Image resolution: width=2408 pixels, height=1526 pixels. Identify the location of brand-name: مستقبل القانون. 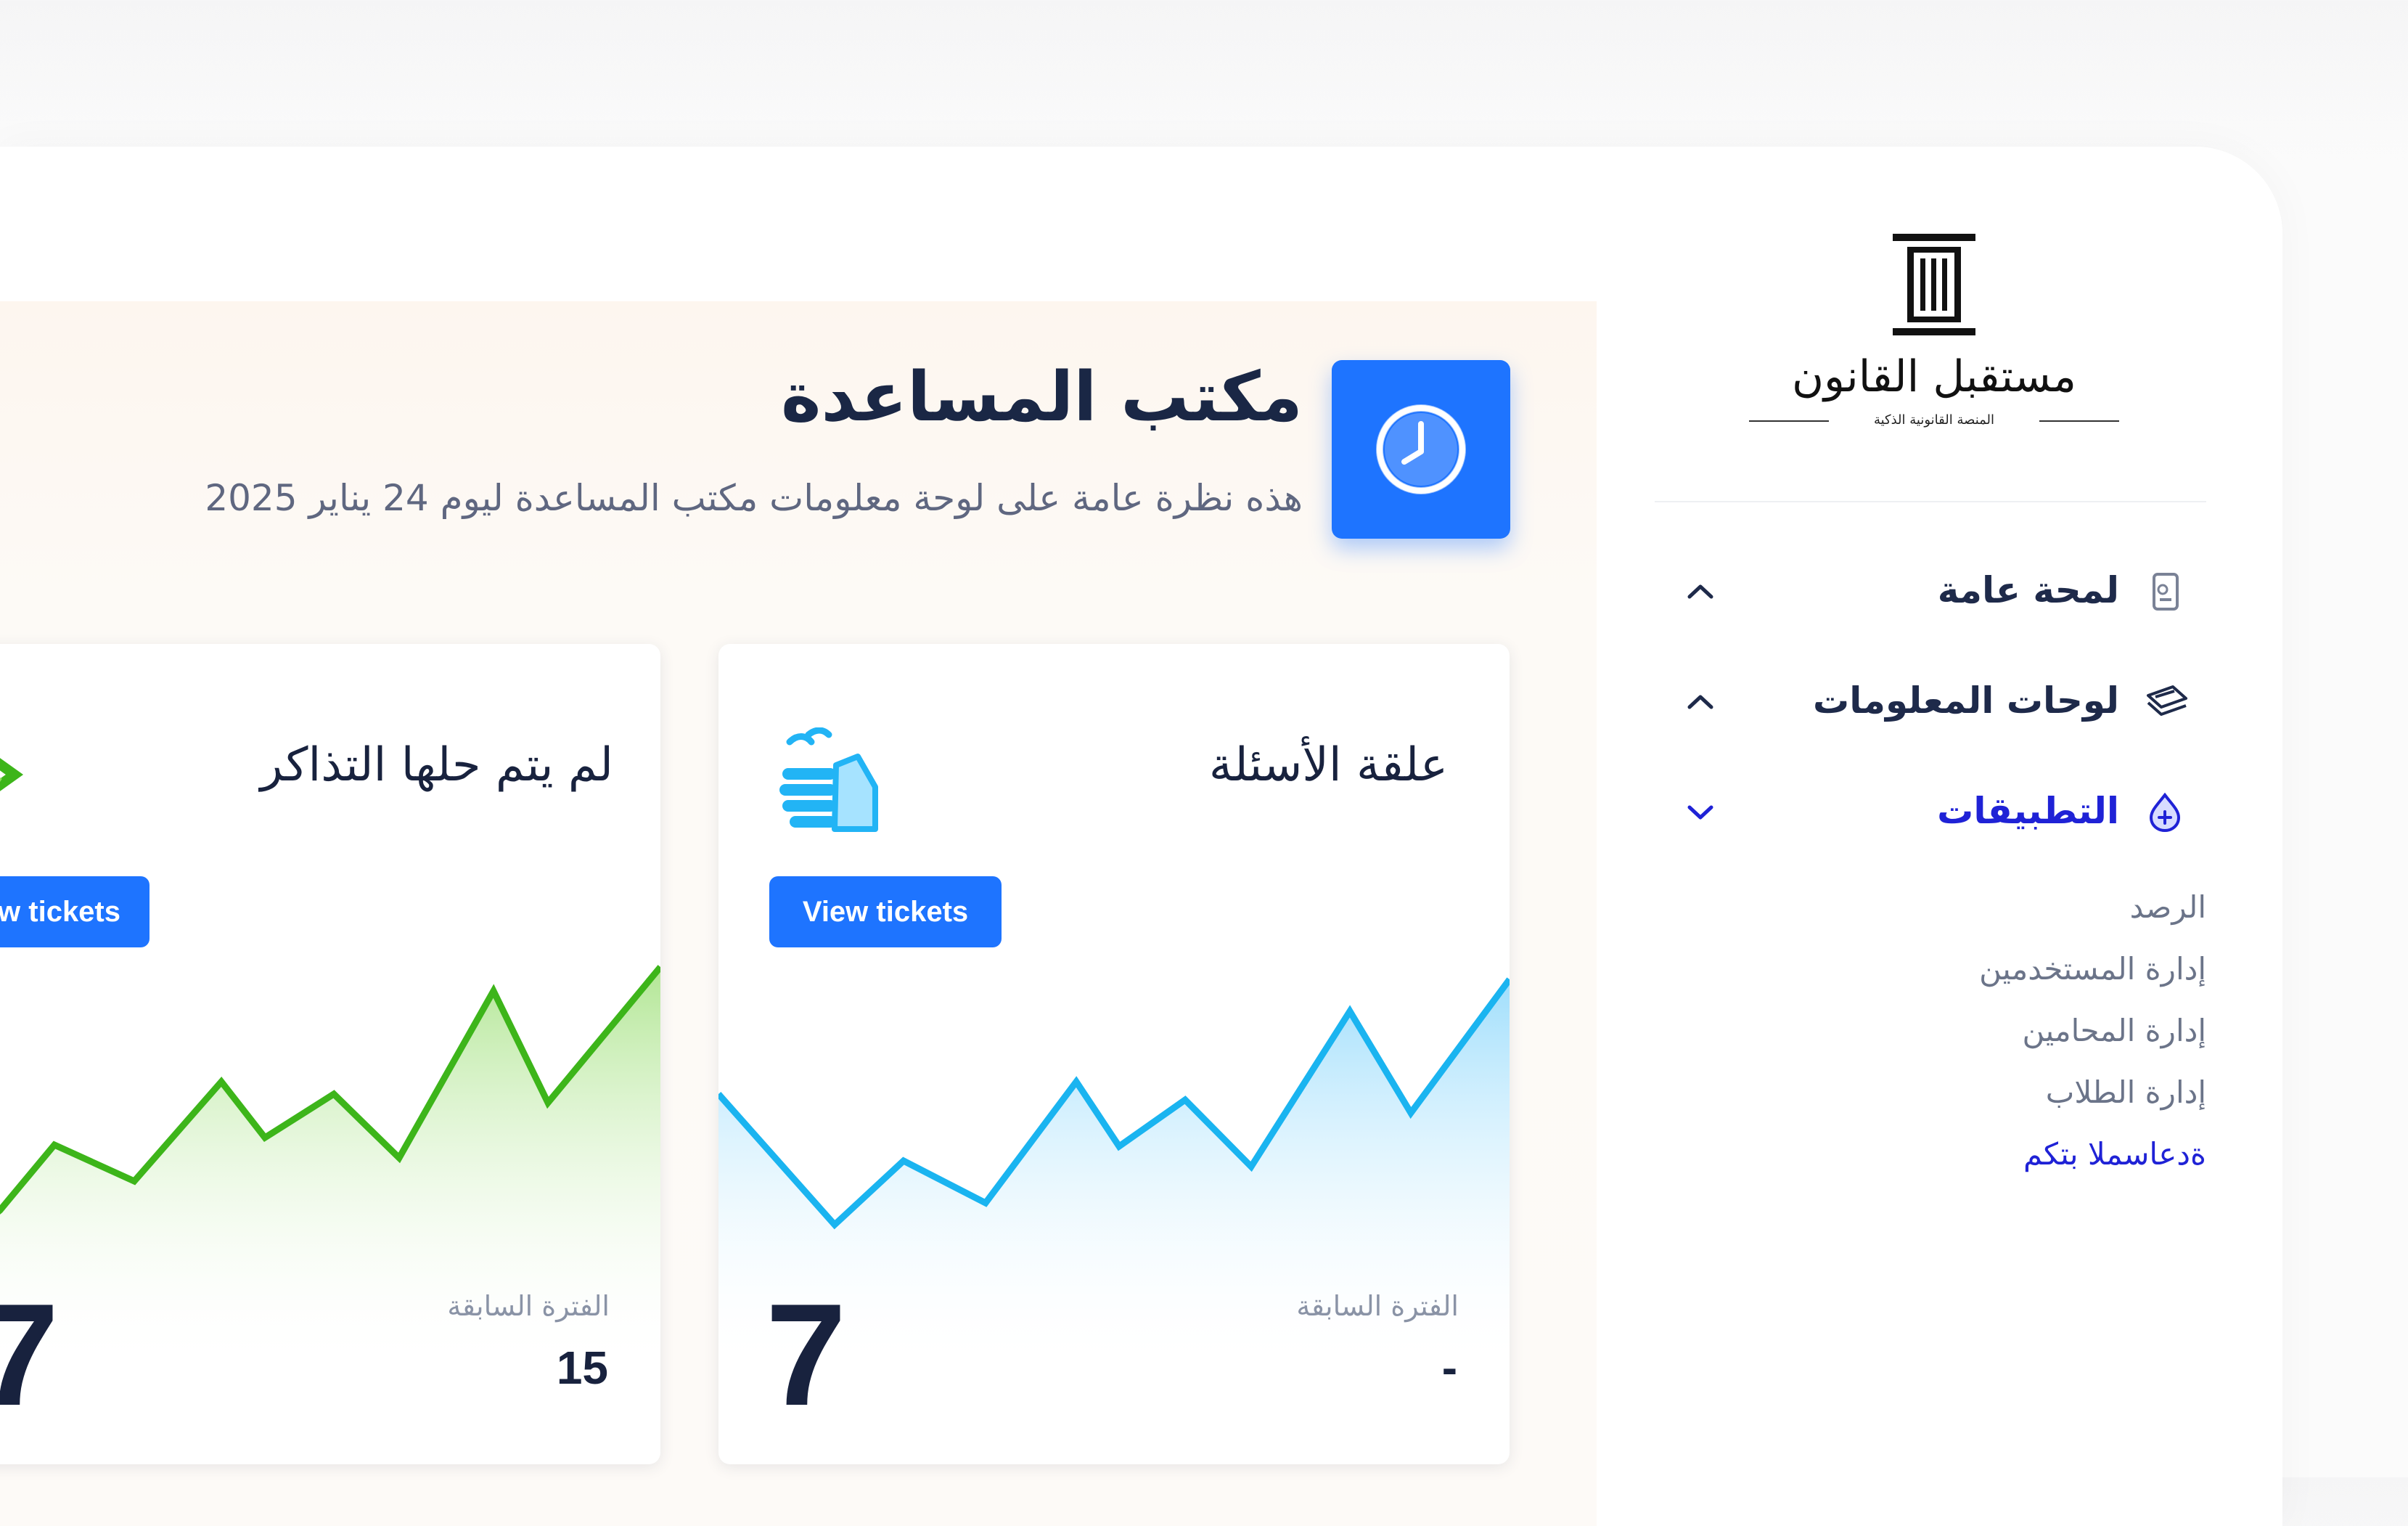
(1934, 376).